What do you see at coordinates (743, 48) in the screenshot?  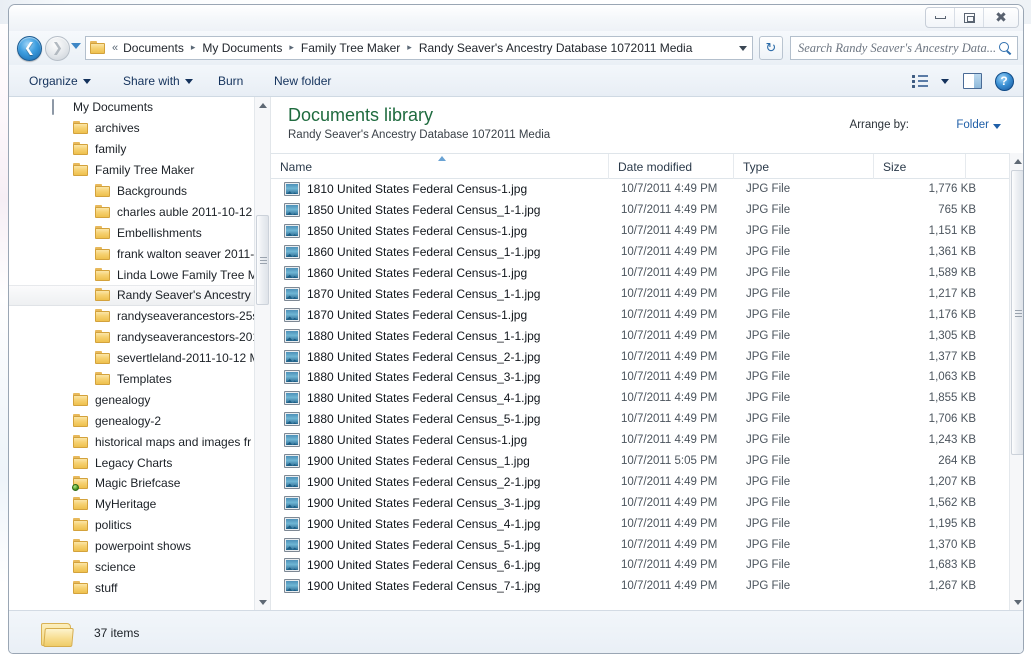 I see `address-dropdown-chevron-down-icon` at bounding box center [743, 48].